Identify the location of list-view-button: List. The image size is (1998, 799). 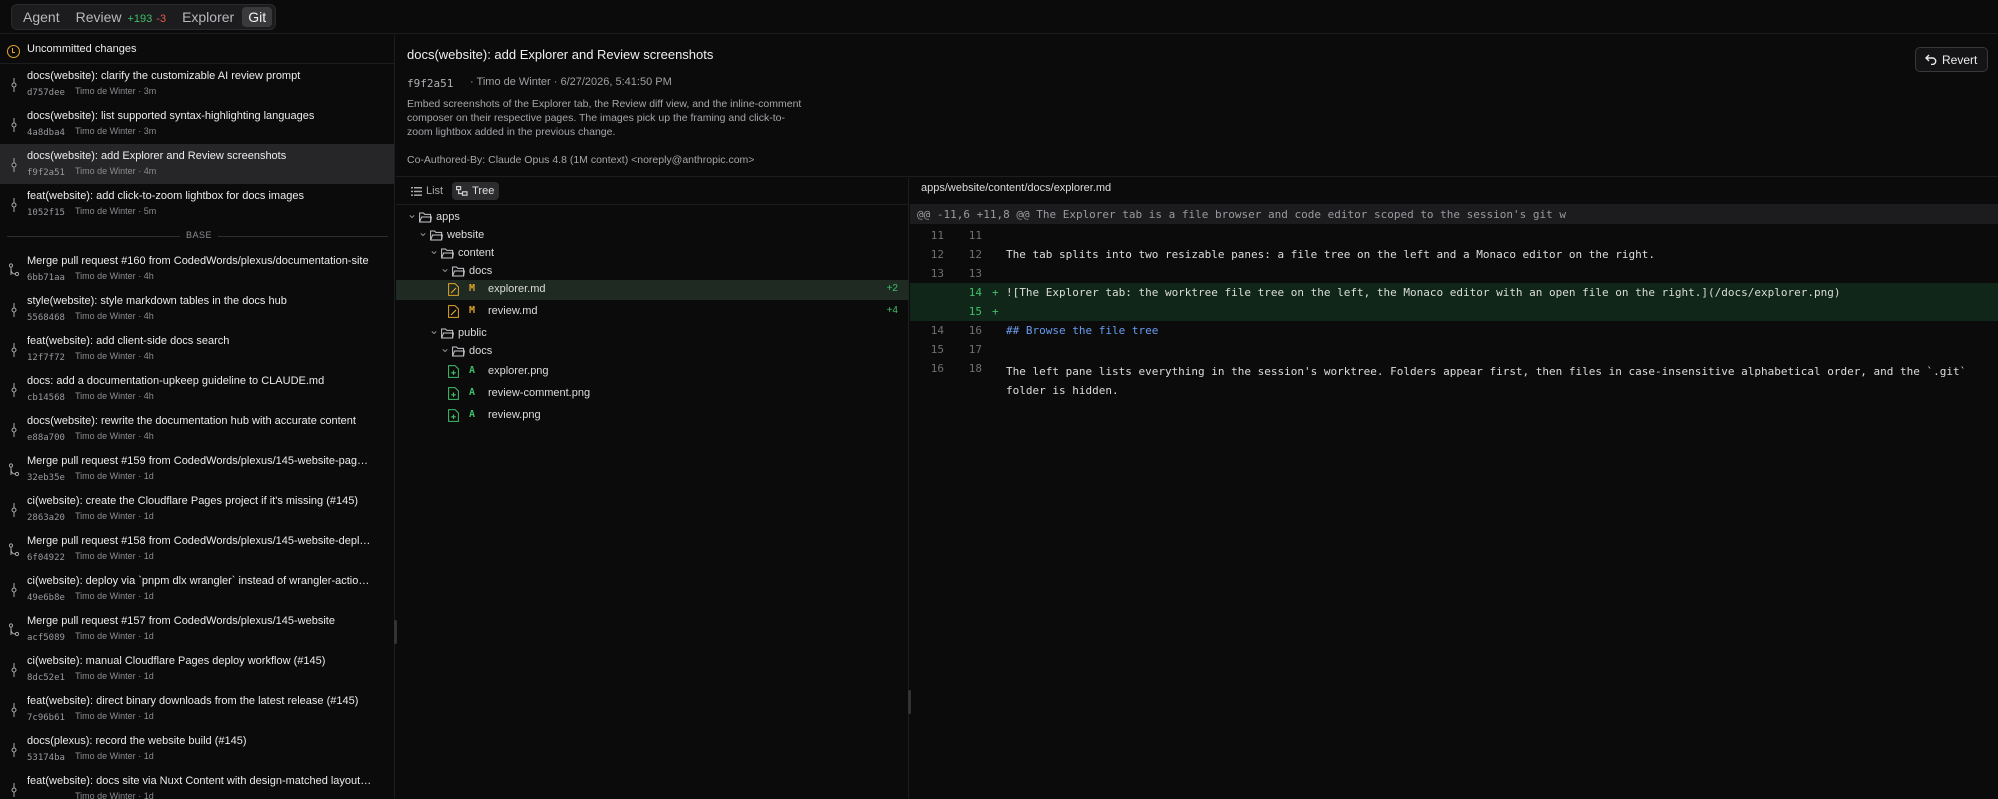
(427, 191).